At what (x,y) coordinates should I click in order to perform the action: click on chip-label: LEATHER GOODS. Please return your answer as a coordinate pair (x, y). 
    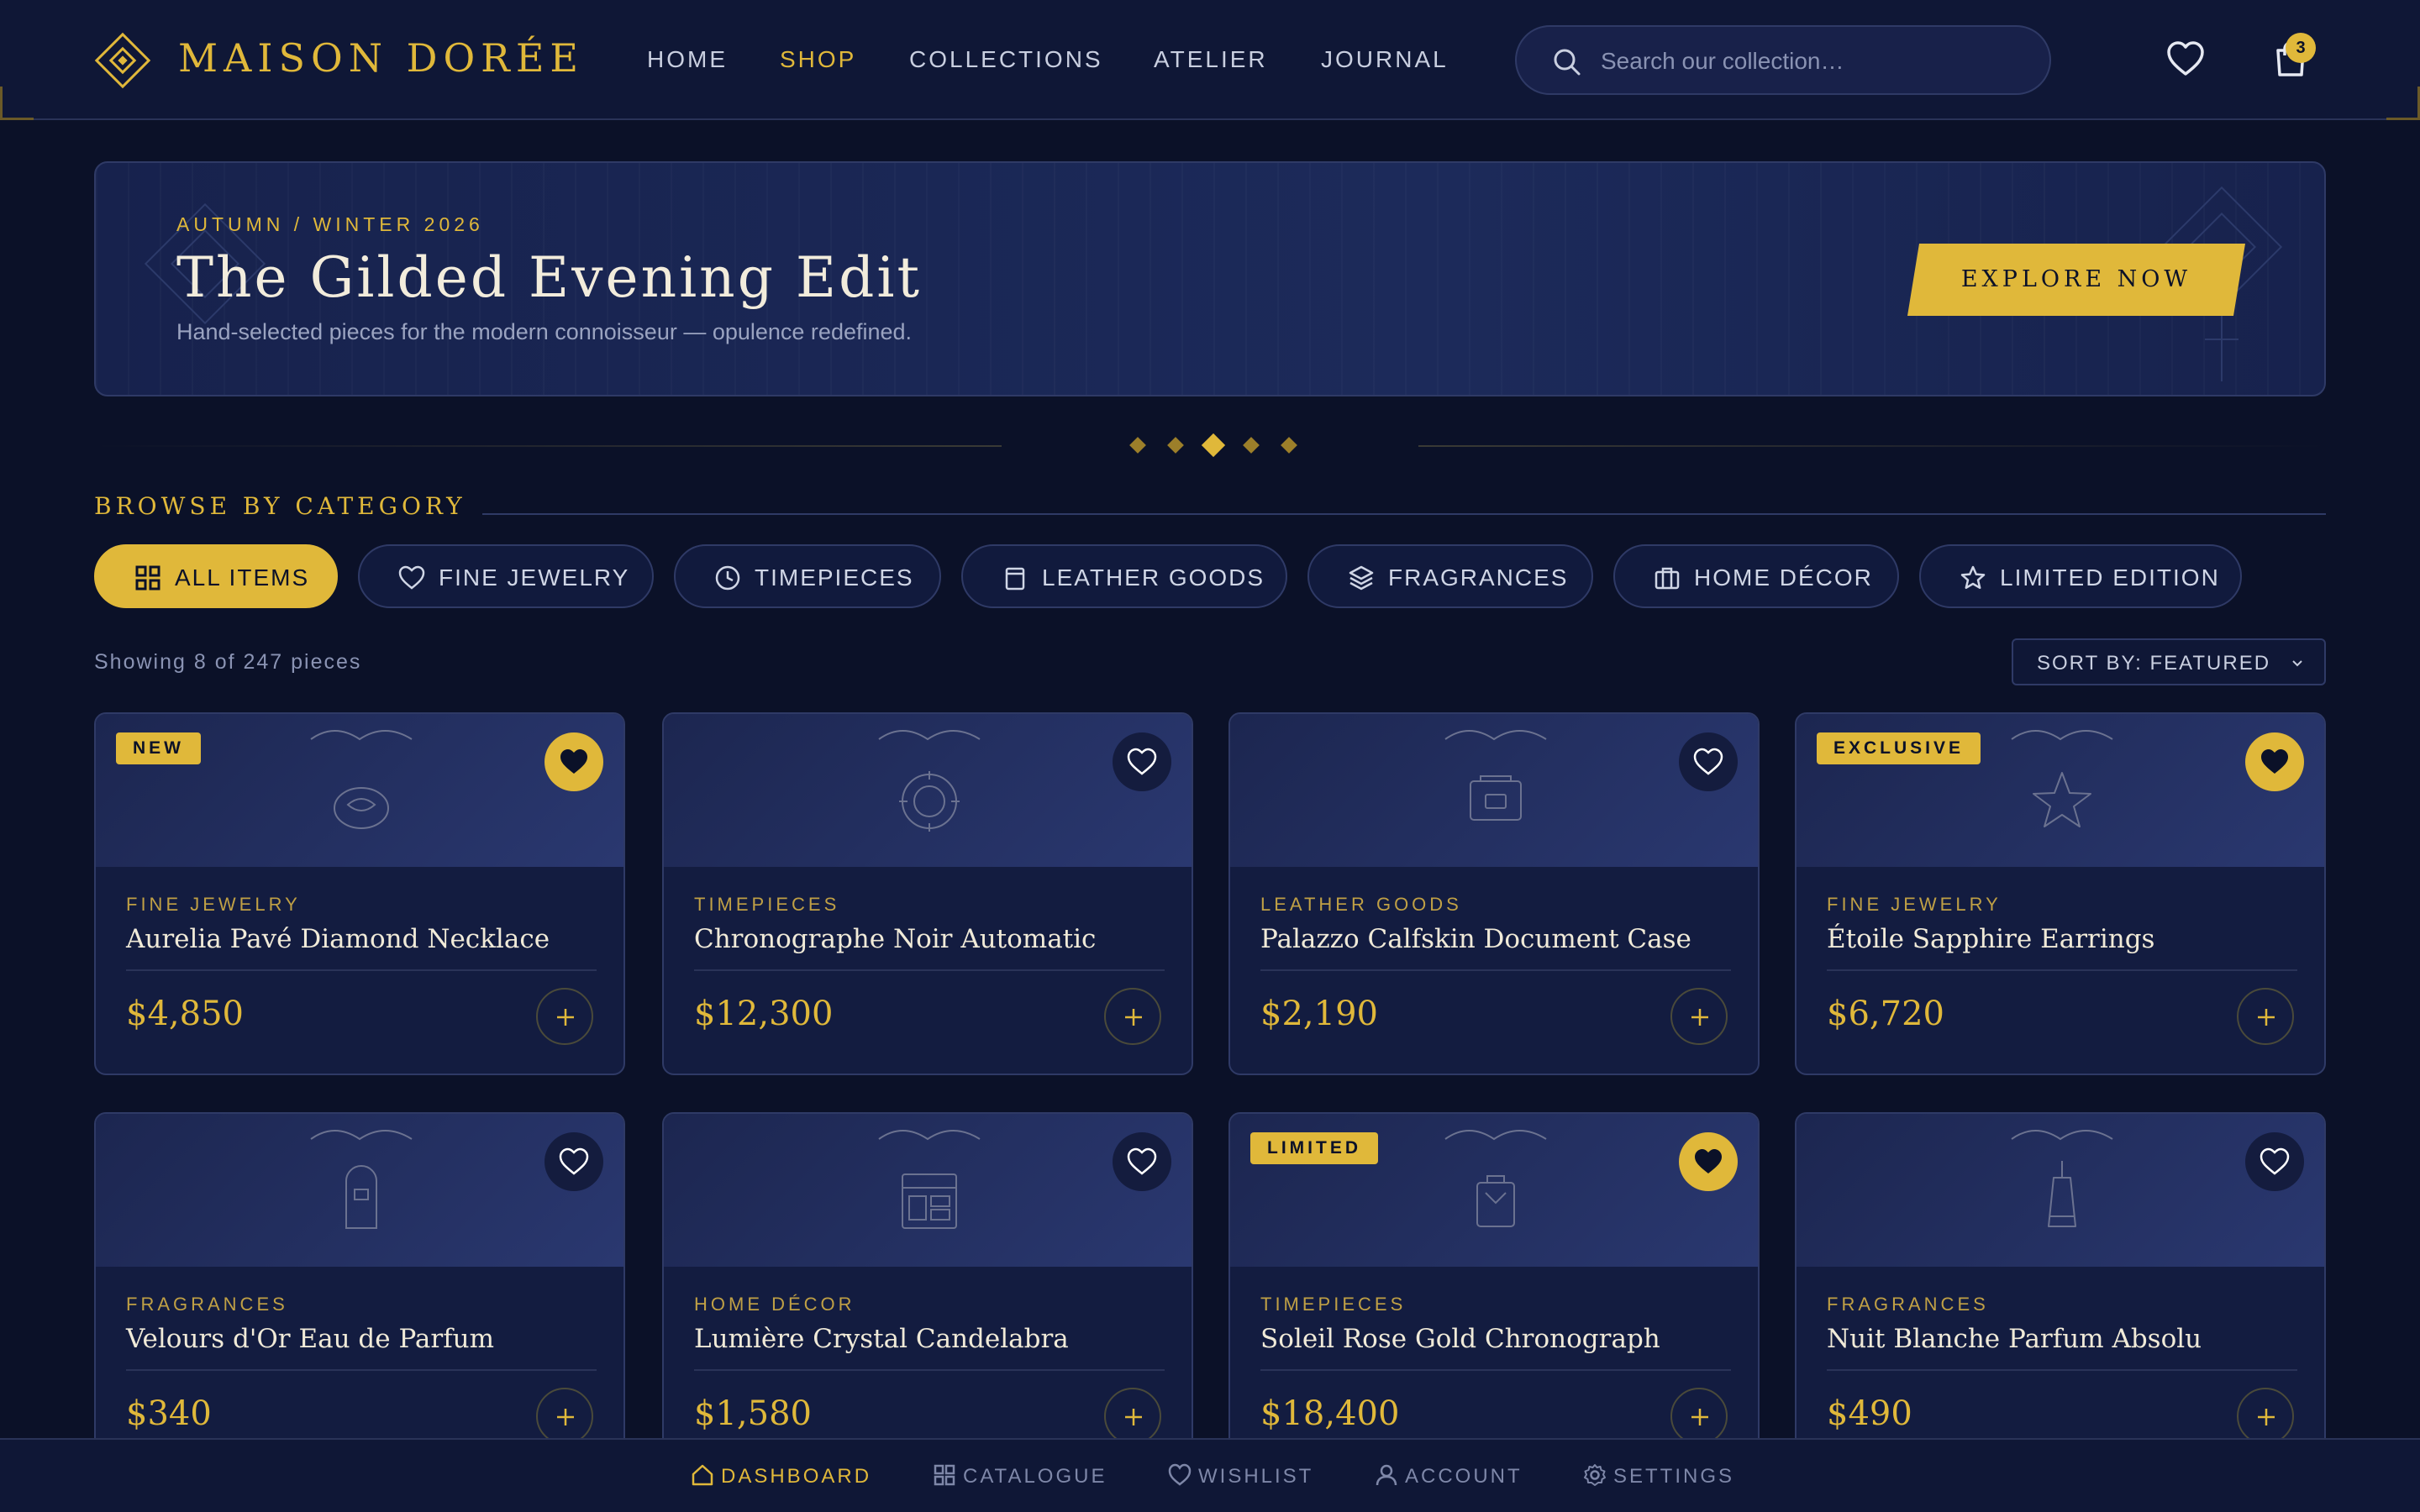
    Looking at the image, I should click on (1153, 577).